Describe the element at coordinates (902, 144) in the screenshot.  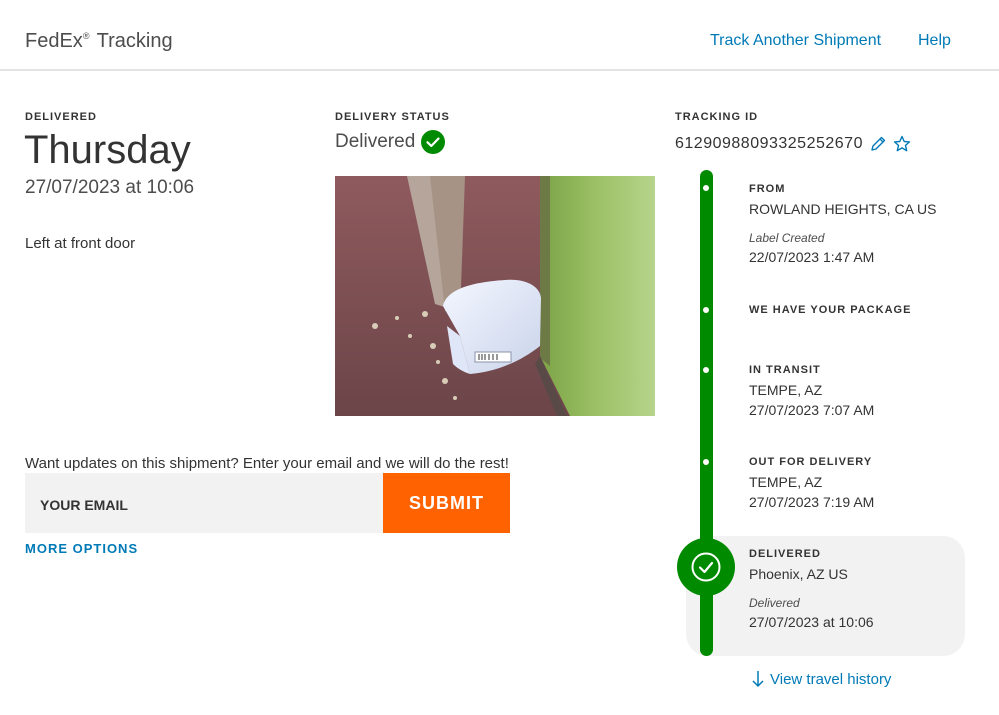
I see `star-icon` at that location.